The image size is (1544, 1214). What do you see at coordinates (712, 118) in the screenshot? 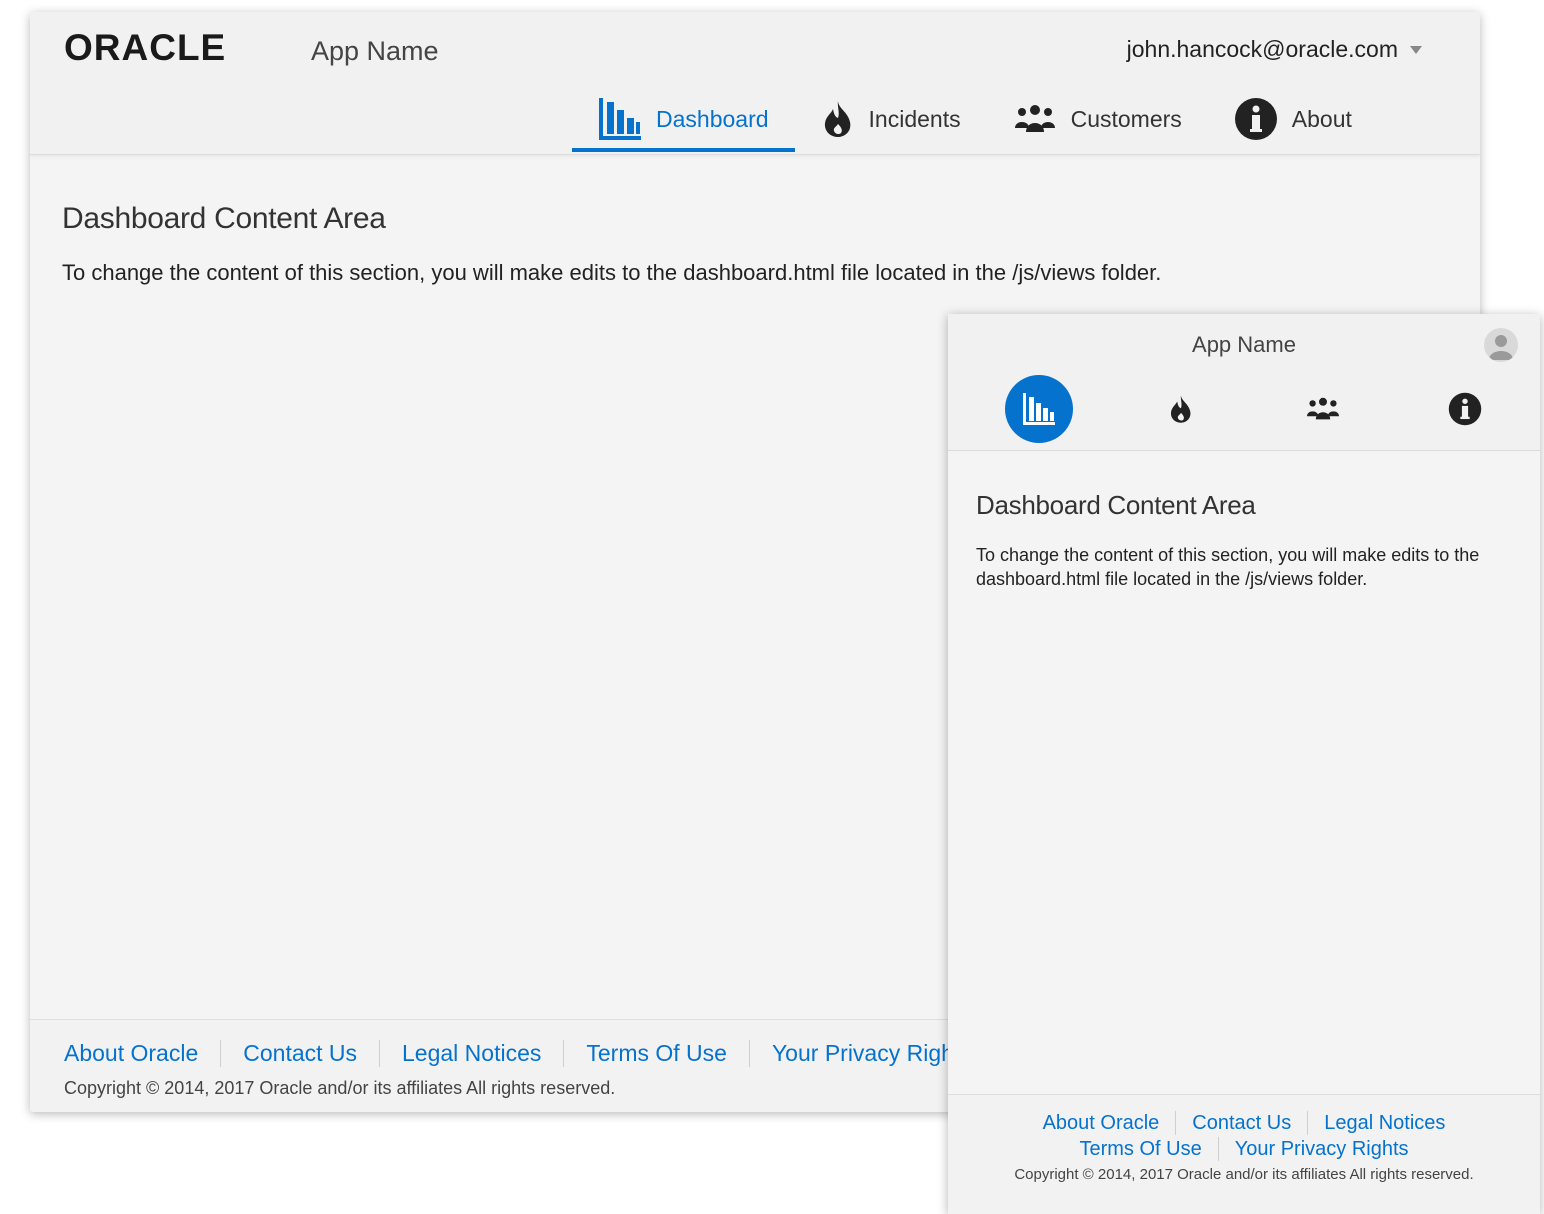
I see `tab-dashboard-label: Dashboard` at bounding box center [712, 118].